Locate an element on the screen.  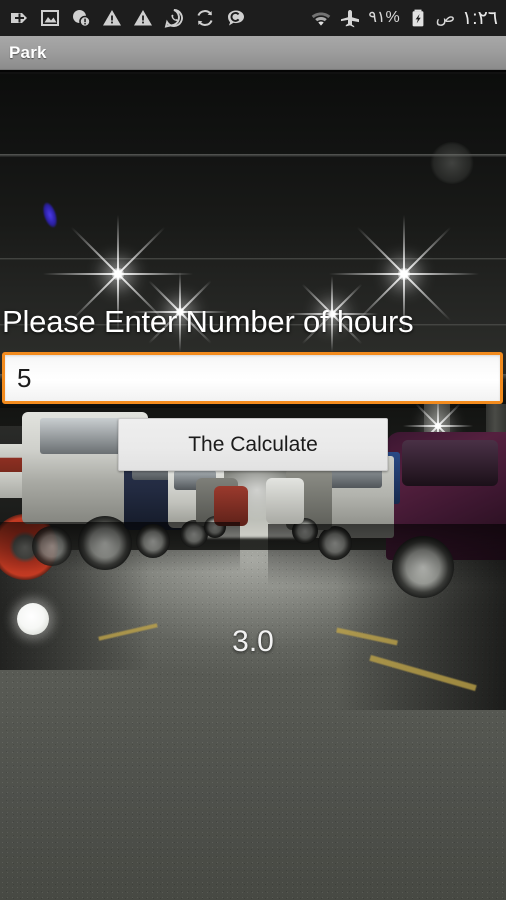
result-value-label: 3.0 is located at coordinates (253, 641).